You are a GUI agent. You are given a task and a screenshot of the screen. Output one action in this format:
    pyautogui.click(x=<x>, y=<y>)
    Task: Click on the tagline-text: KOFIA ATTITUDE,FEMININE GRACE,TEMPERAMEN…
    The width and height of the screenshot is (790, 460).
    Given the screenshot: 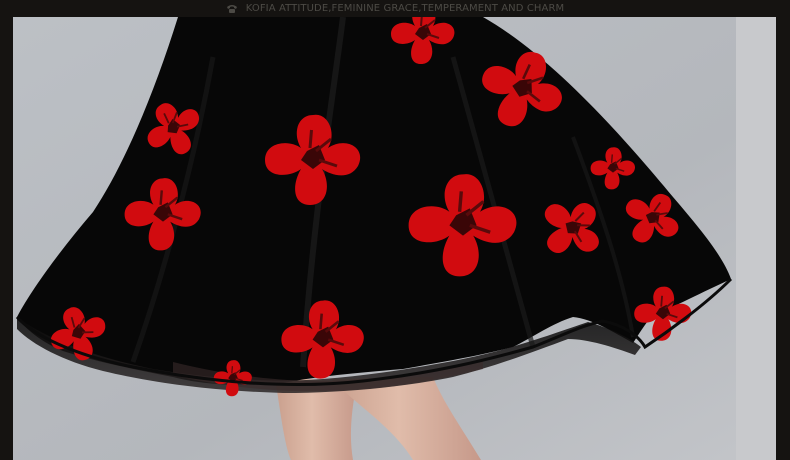 What is the action you would take?
    pyautogui.click(x=405, y=8)
    